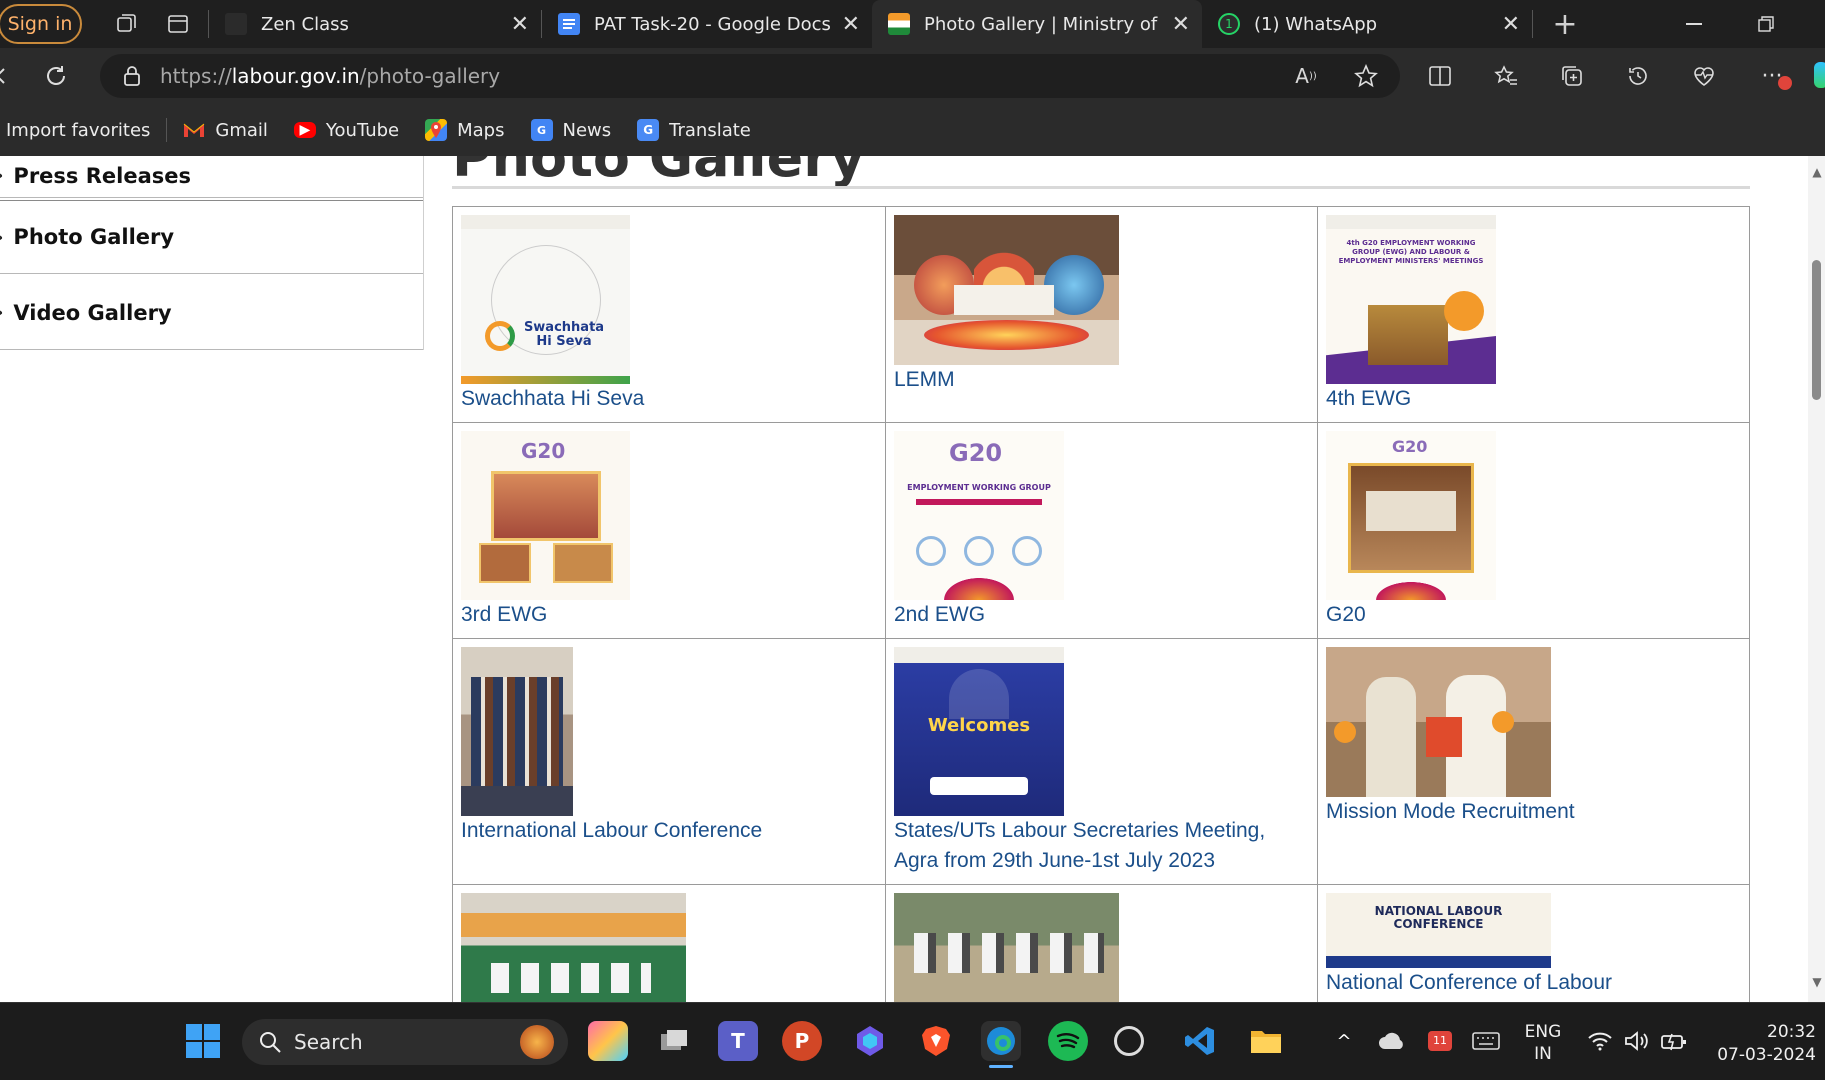 The height and width of the screenshot is (1080, 1825). I want to click on tab-zen-class: Zen Class ✕, so click(375, 24).